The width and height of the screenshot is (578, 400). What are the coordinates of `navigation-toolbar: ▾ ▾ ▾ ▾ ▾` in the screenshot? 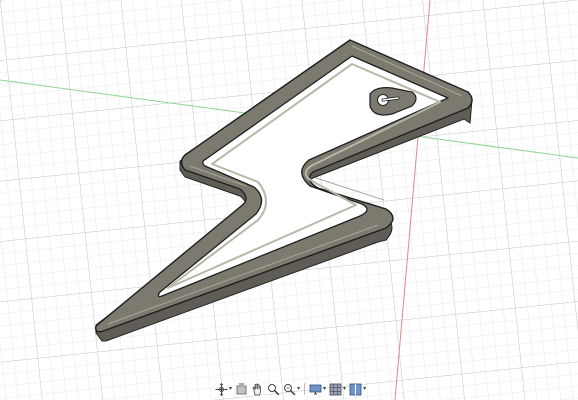 It's located at (290, 389).